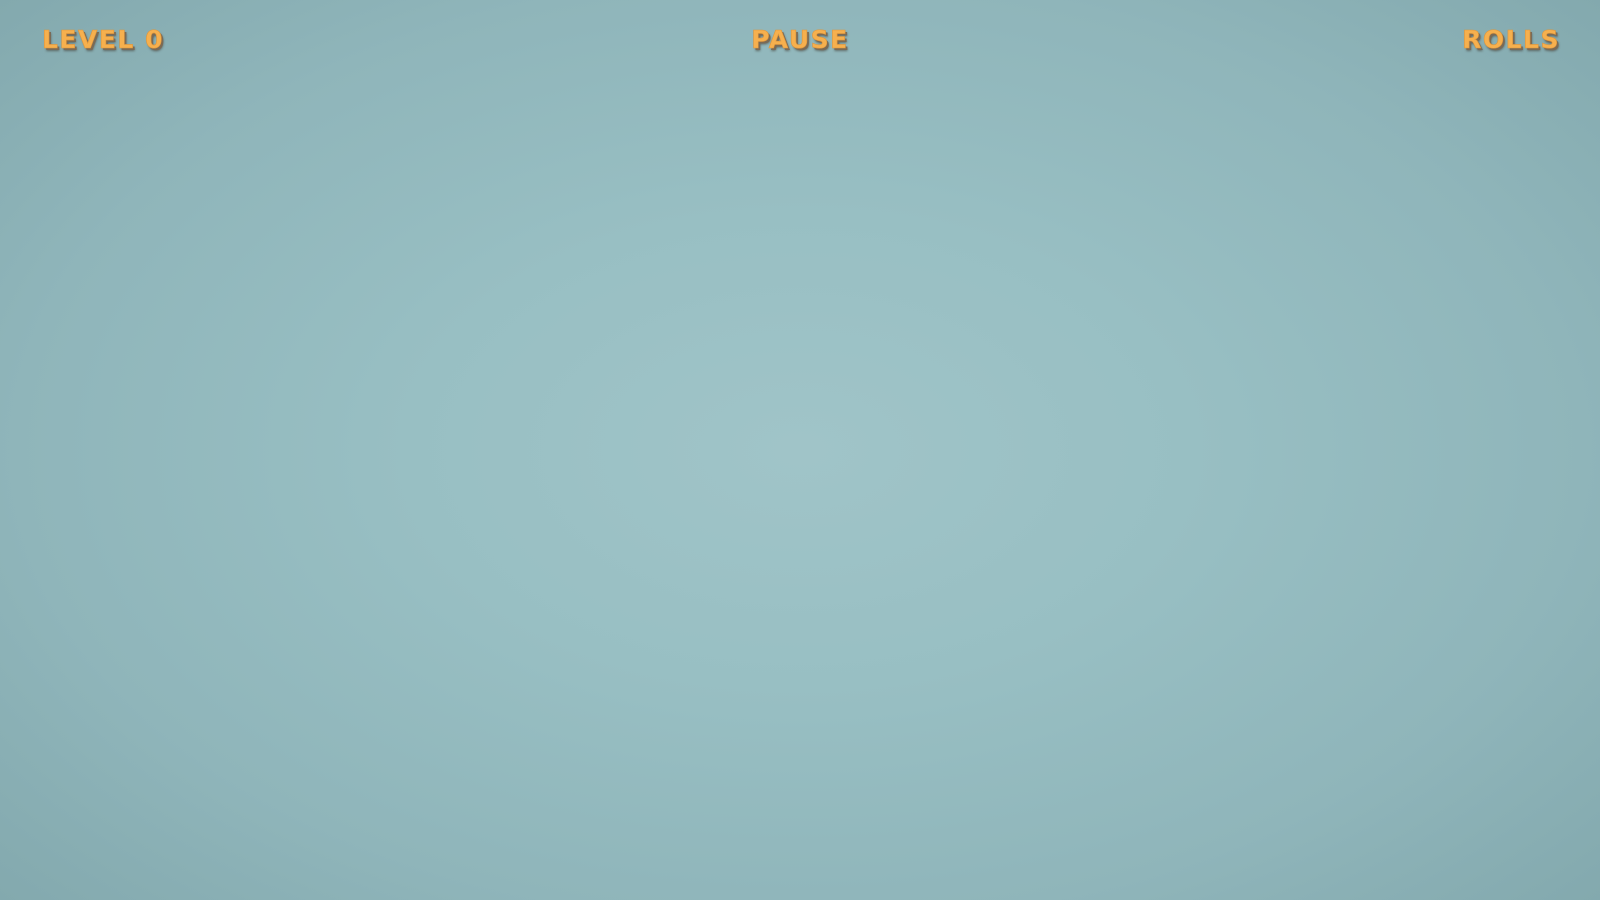 This screenshot has width=1600, height=900. What do you see at coordinates (103, 40) in the screenshot?
I see `level-indicator: LEVEL 0` at bounding box center [103, 40].